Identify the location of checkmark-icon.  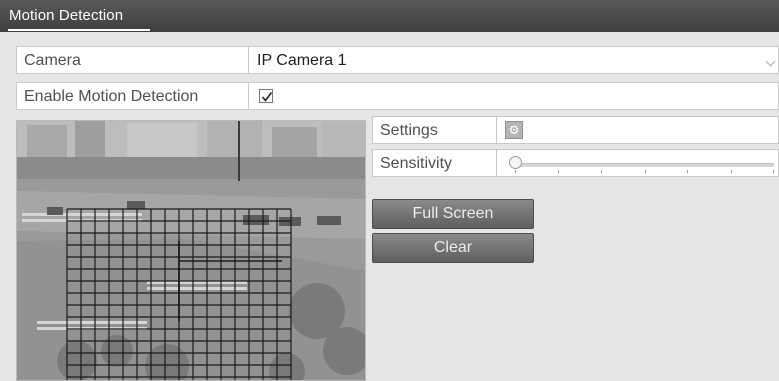
(267, 97).